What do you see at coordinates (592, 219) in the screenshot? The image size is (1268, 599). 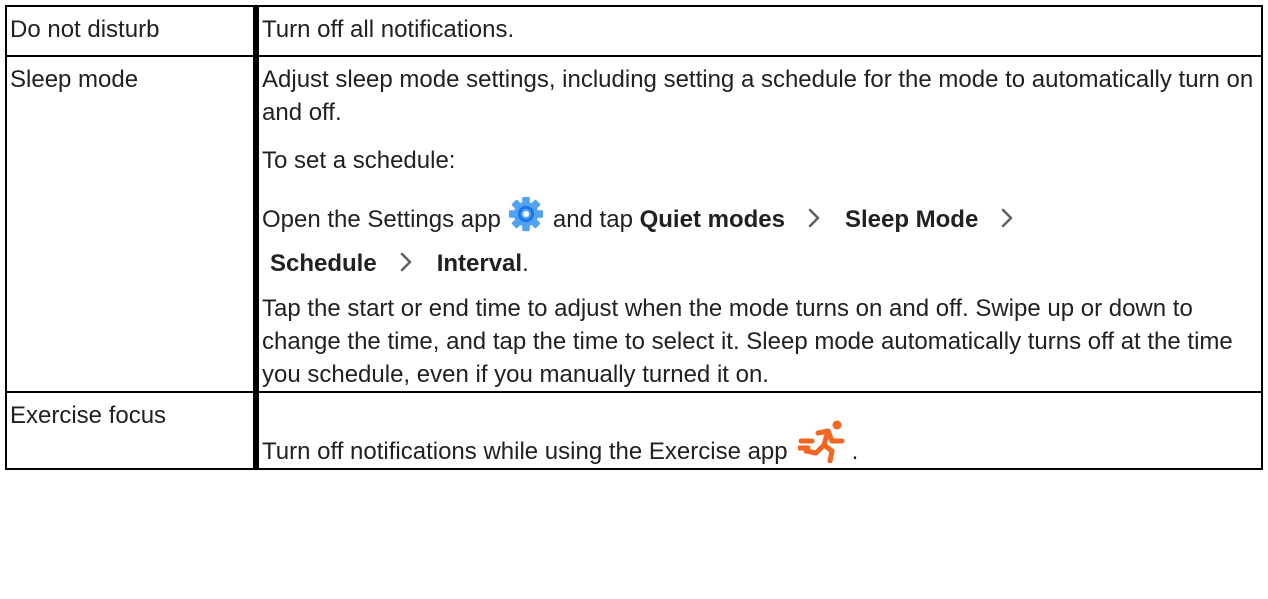 I see `steps-text-tap: and tap` at bounding box center [592, 219].